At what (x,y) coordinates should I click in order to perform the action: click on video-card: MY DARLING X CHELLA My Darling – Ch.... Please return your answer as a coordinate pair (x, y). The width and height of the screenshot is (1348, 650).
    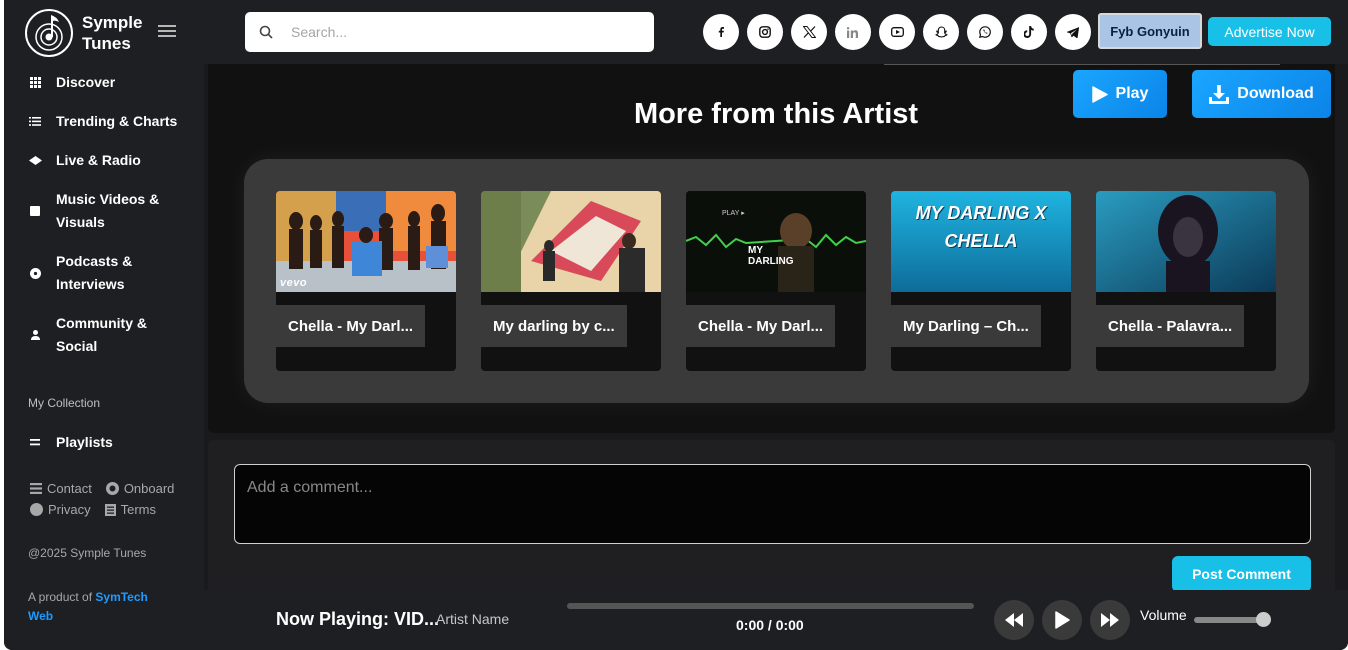
    Looking at the image, I should click on (981, 281).